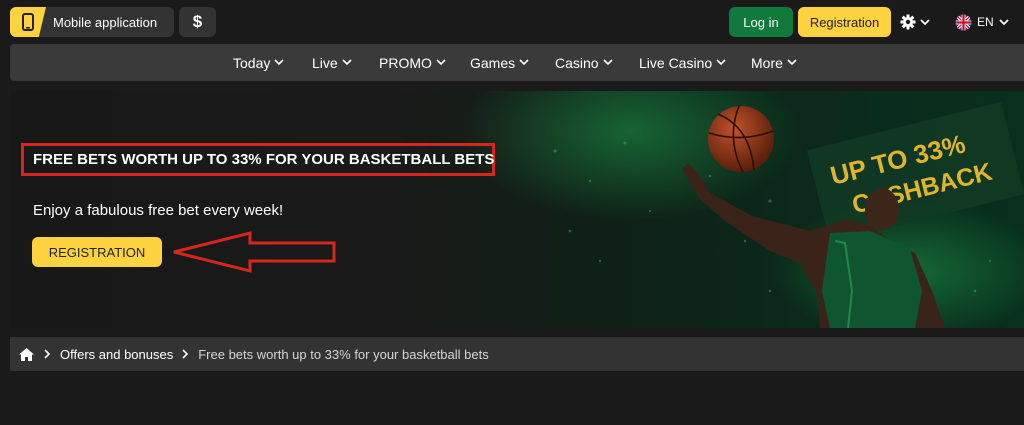 The height and width of the screenshot is (425, 1024). Describe the element at coordinates (844, 22) in the screenshot. I see `registration-button: Registration` at that location.